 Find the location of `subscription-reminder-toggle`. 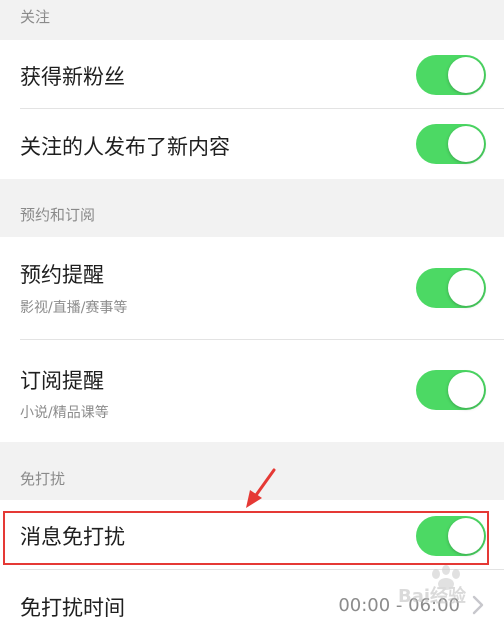

subscription-reminder-toggle is located at coordinates (451, 390).